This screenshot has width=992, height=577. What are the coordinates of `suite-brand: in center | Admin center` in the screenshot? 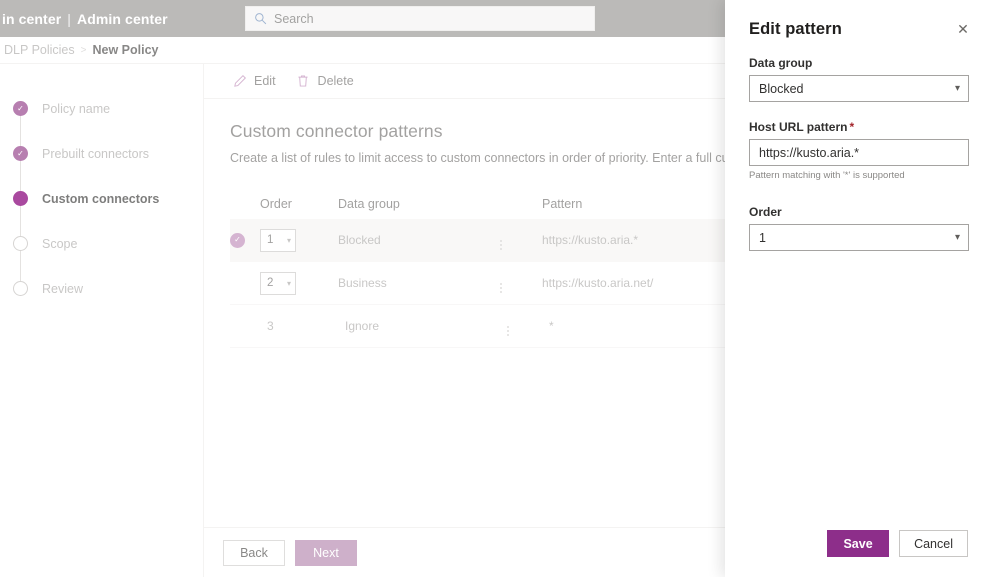 It's located at (84, 19).